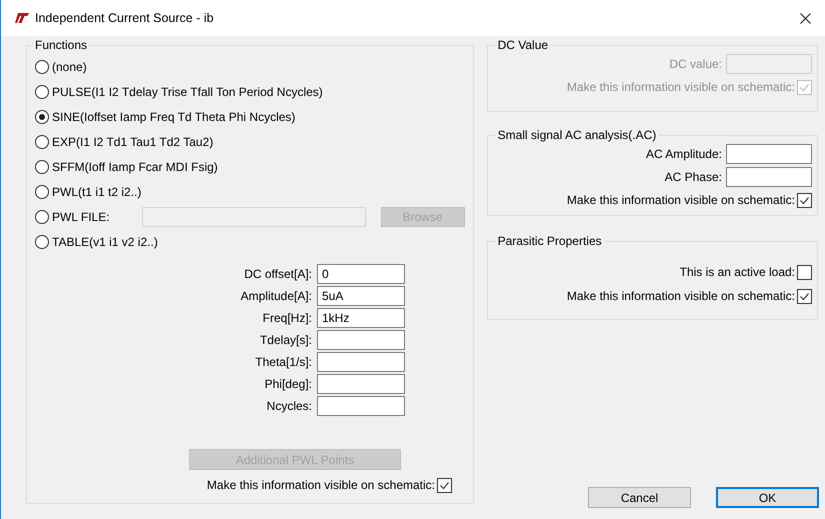 The height and width of the screenshot is (519, 825). Describe the element at coordinates (97, 191) in the screenshot. I see `radio-label: PWL(t1 i1 t2 i2..)` at that location.